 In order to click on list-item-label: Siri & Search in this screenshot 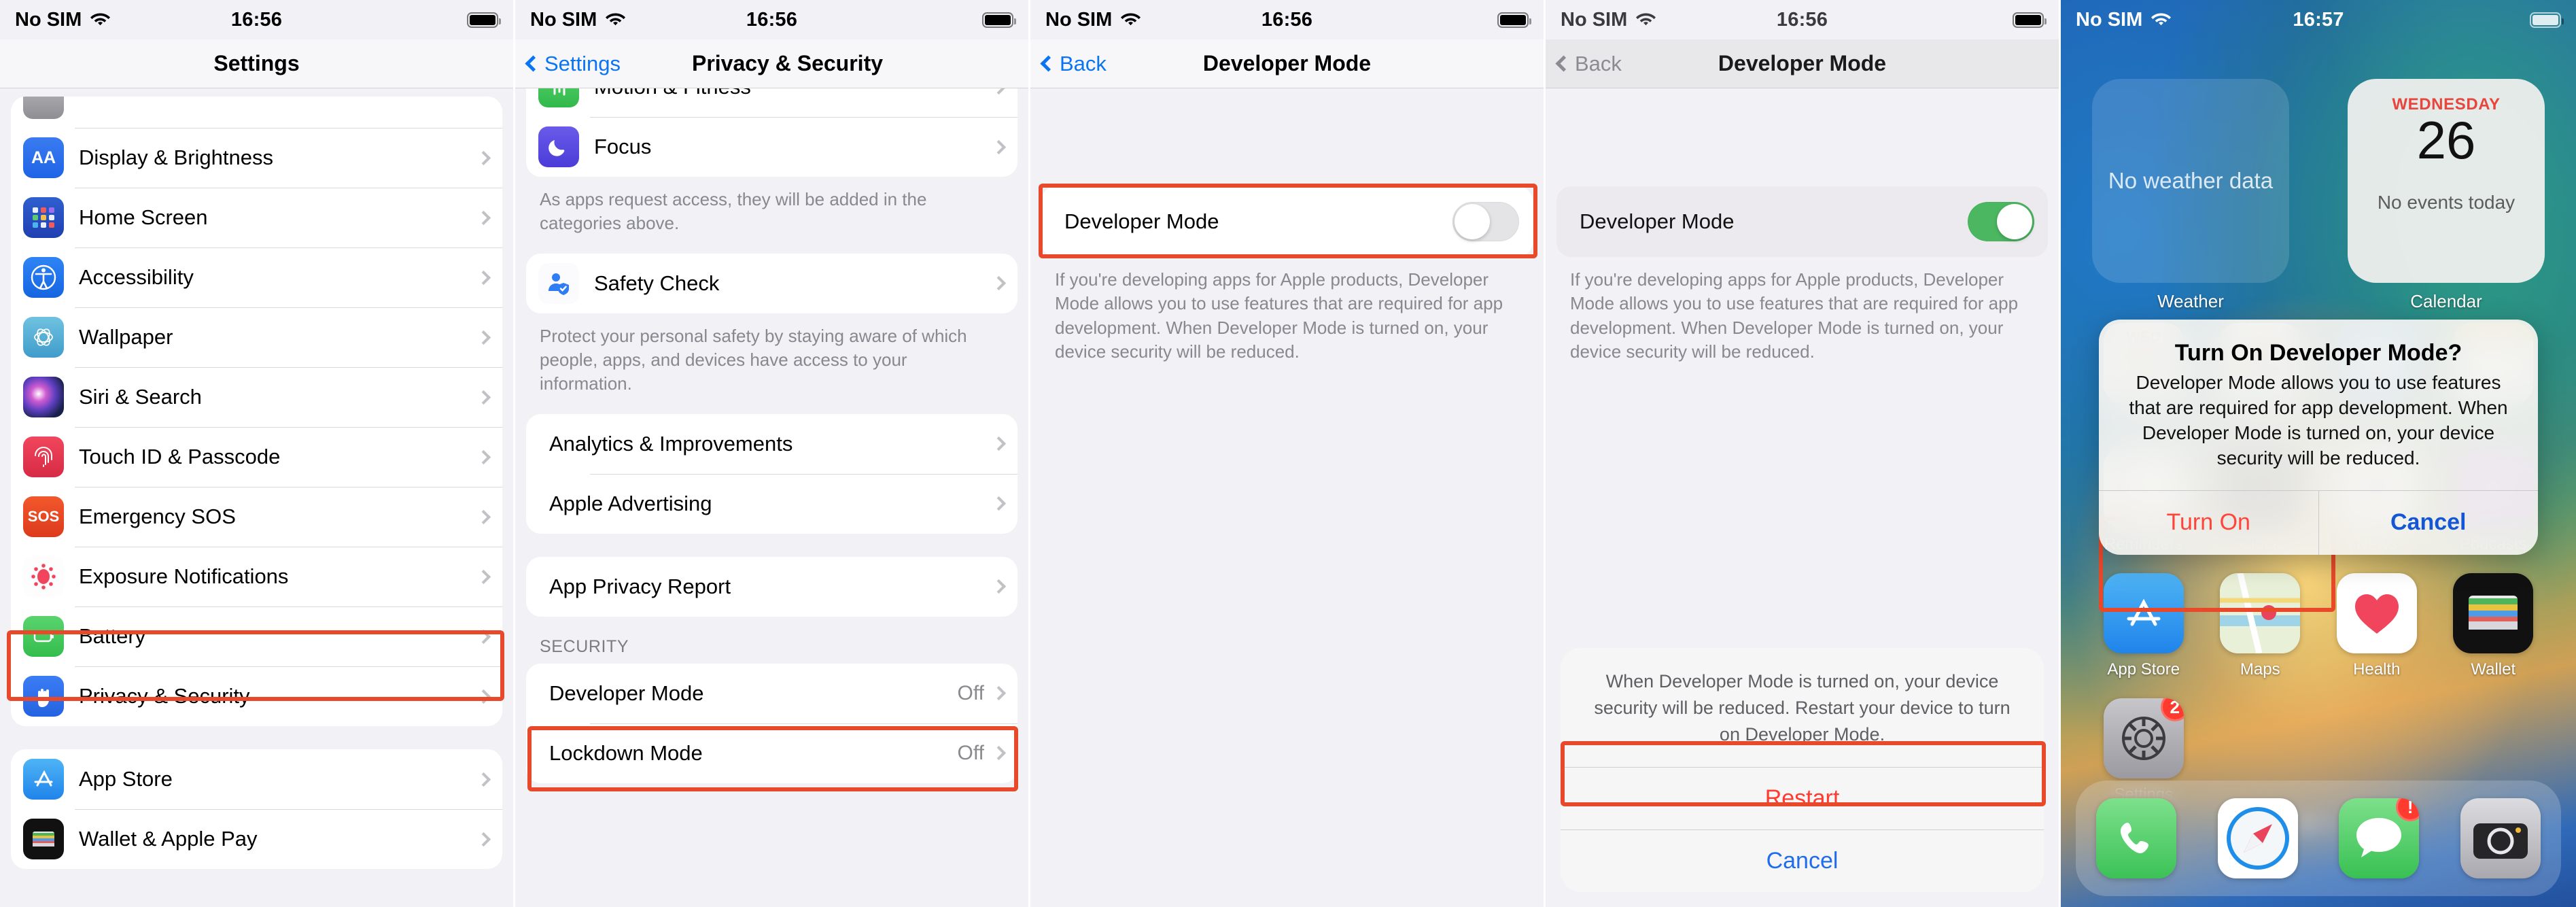, I will do `click(140, 397)`.